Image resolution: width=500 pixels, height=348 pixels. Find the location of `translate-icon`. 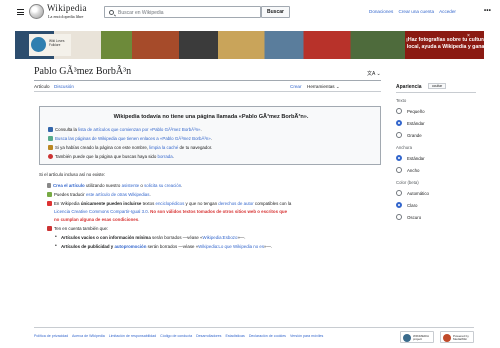

translate-icon is located at coordinates (49, 195).